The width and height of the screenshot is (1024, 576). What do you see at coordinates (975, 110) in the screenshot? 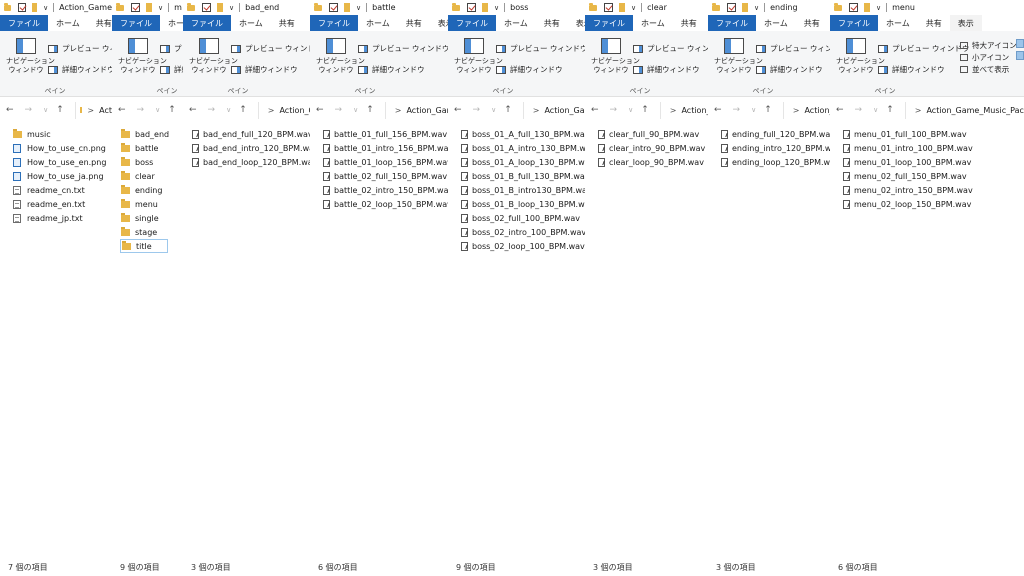
I see `breadcrumb: Action_Game_Music_Pack` at bounding box center [975, 110].